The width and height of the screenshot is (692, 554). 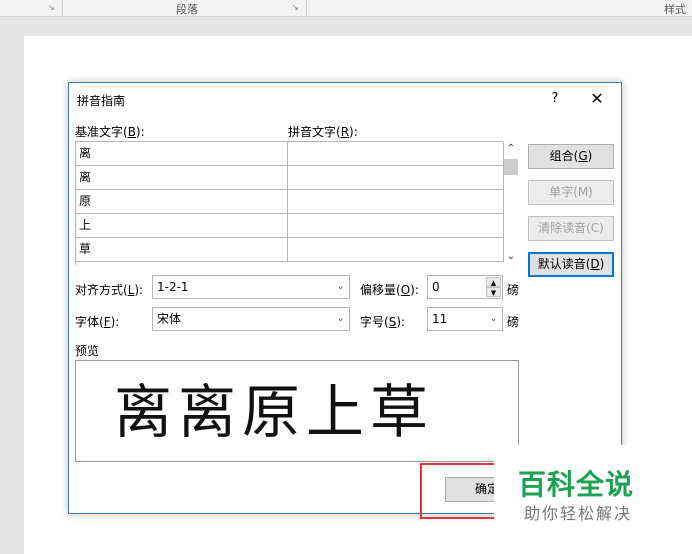 What do you see at coordinates (436, 287) in the screenshot?
I see `offset-value: 0` at bounding box center [436, 287].